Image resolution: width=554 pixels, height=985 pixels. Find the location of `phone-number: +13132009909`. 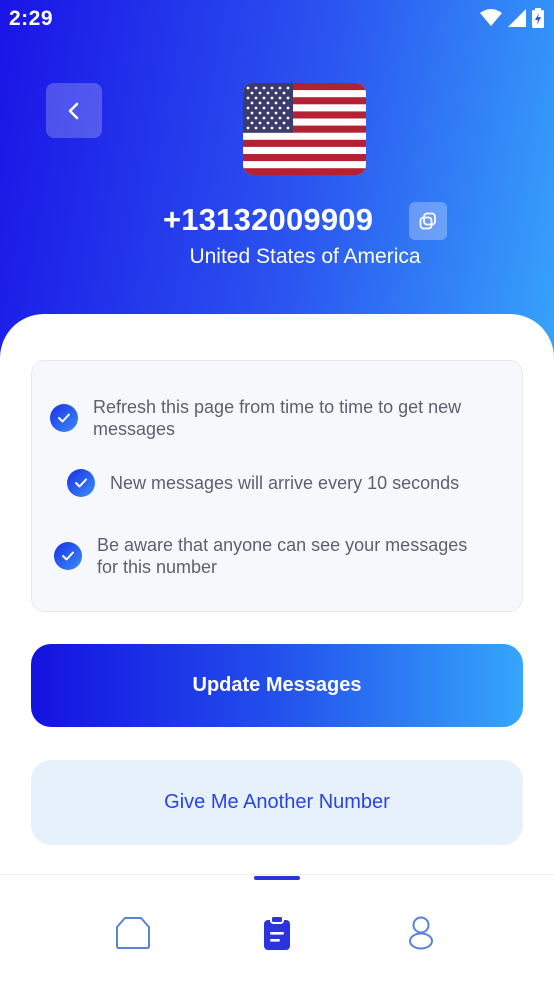

phone-number: +13132009909 is located at coordinates (268, 219).